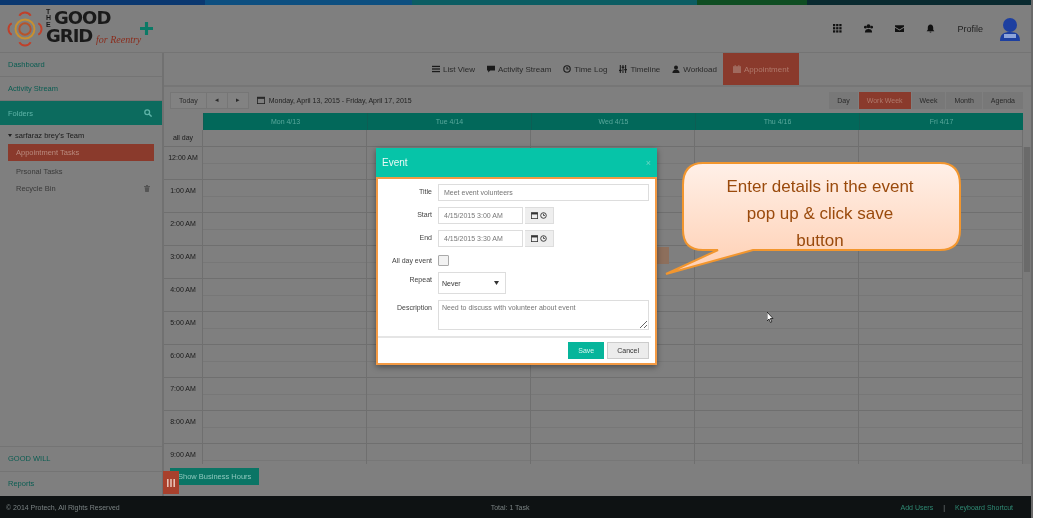 This screenshot has width=1038, height=523. What do you see at coordinates (395, 162) in the screenshot?
I see `dialog-title: Event` at bounding box center [395, 162].